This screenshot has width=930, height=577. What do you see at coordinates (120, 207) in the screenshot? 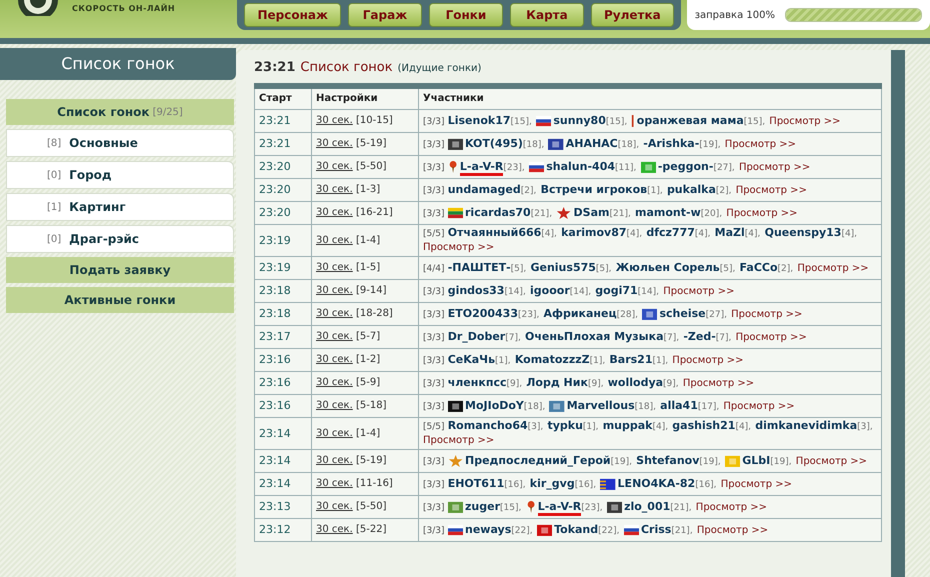
I see `category-item: [1] Картинг` at bounding box center [120, 207].